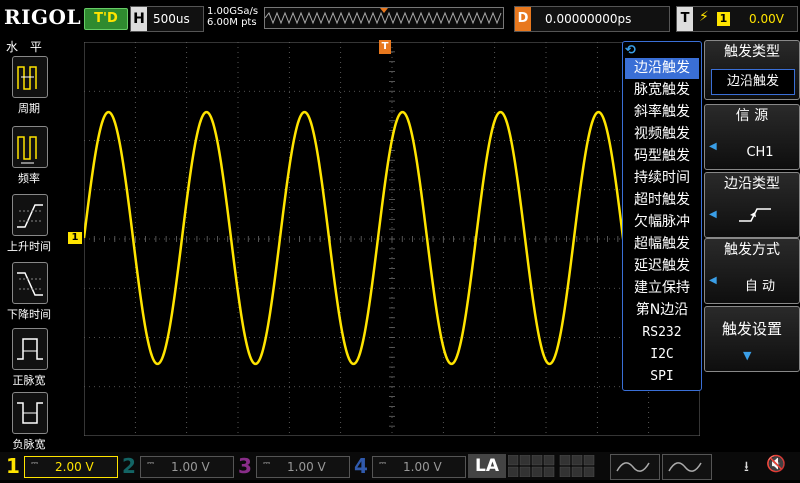 Image resolution: width=800 pixels, height=483 pixels. I want to click on channel-4-value: 1.00 V, so click(422, 467).